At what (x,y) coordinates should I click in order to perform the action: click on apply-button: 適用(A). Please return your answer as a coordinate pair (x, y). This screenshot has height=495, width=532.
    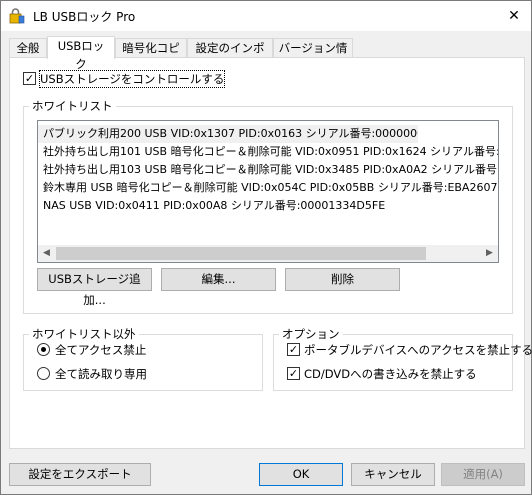
    Looking at the image, I should click on (483, 474).